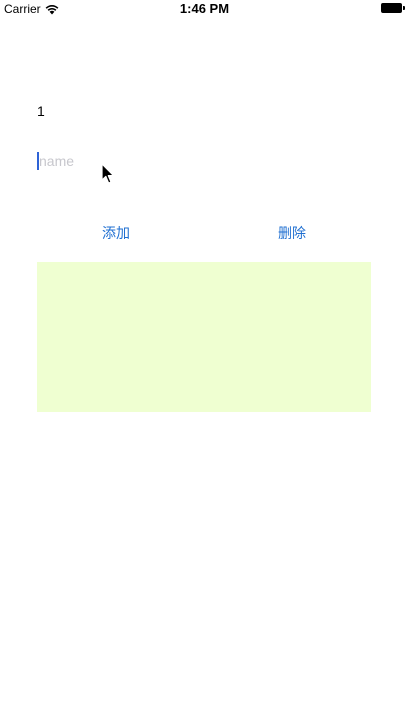 The image size is (409, 727). Describe the element at coordinates (41, 111) in the screenshot. I see `count-label: 1` at that location.